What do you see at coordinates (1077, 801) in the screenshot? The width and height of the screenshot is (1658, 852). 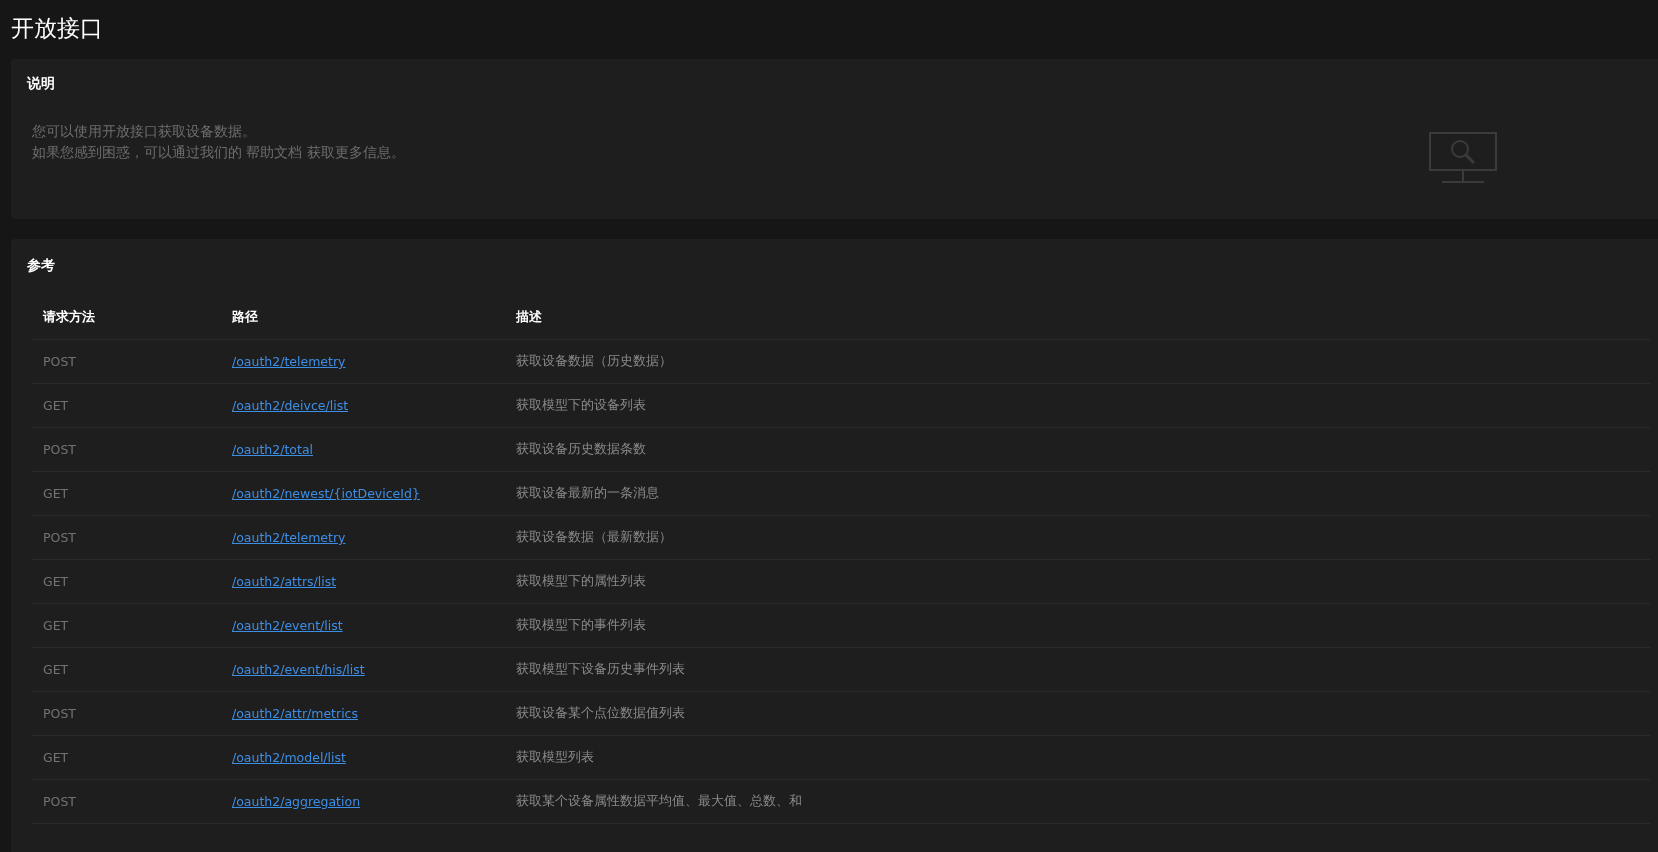 I see `description-cell: 获取某个设备属性数据平均值、最大值、总数、和` at bounding box center [1077, 801].